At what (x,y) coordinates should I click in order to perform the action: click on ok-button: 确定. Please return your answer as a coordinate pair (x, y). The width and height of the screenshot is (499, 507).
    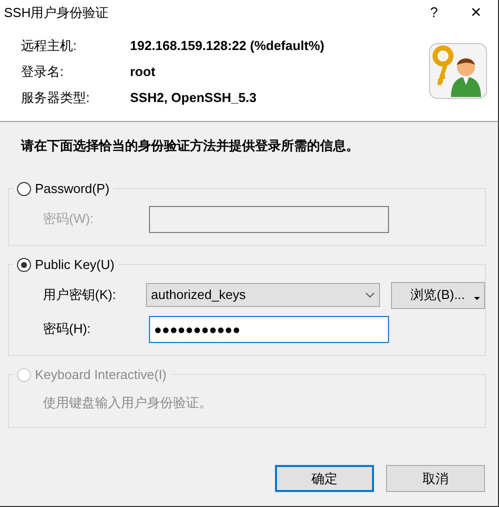
    Looking at the image, I should click on (324, 478).